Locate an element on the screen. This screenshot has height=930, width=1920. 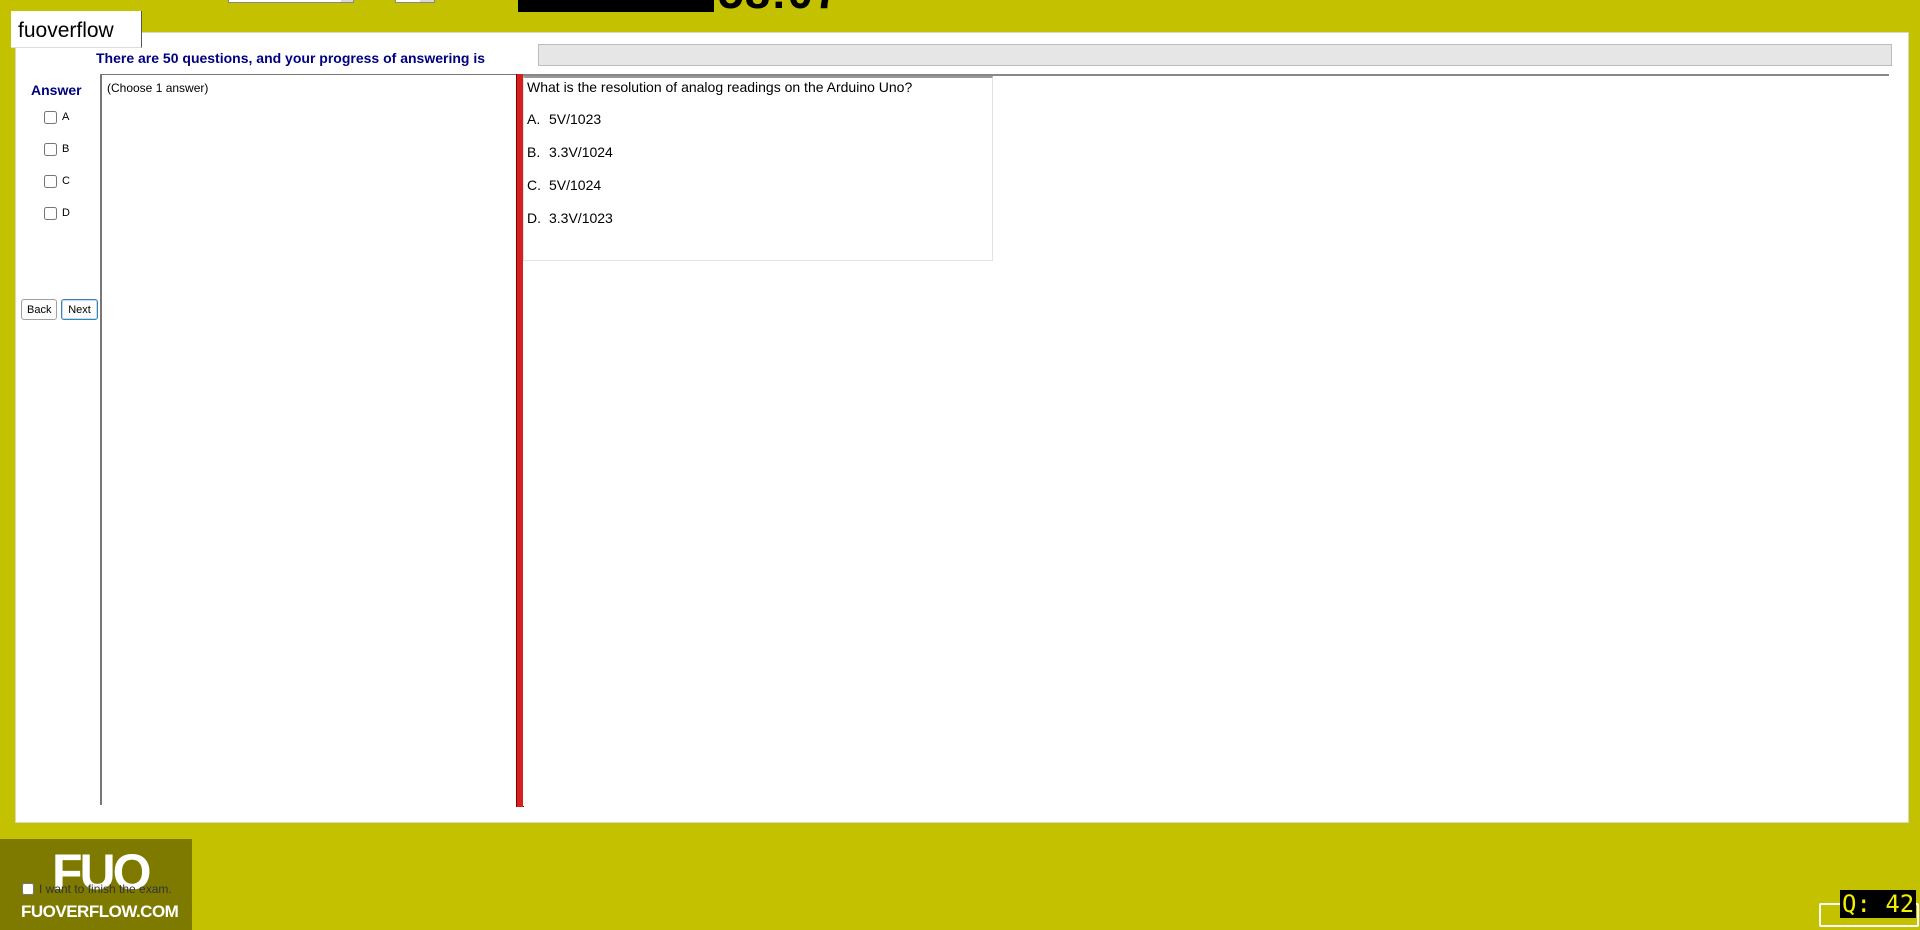
logo-site: FUOVERFLOW.COM is located at coordinates (100, 911).